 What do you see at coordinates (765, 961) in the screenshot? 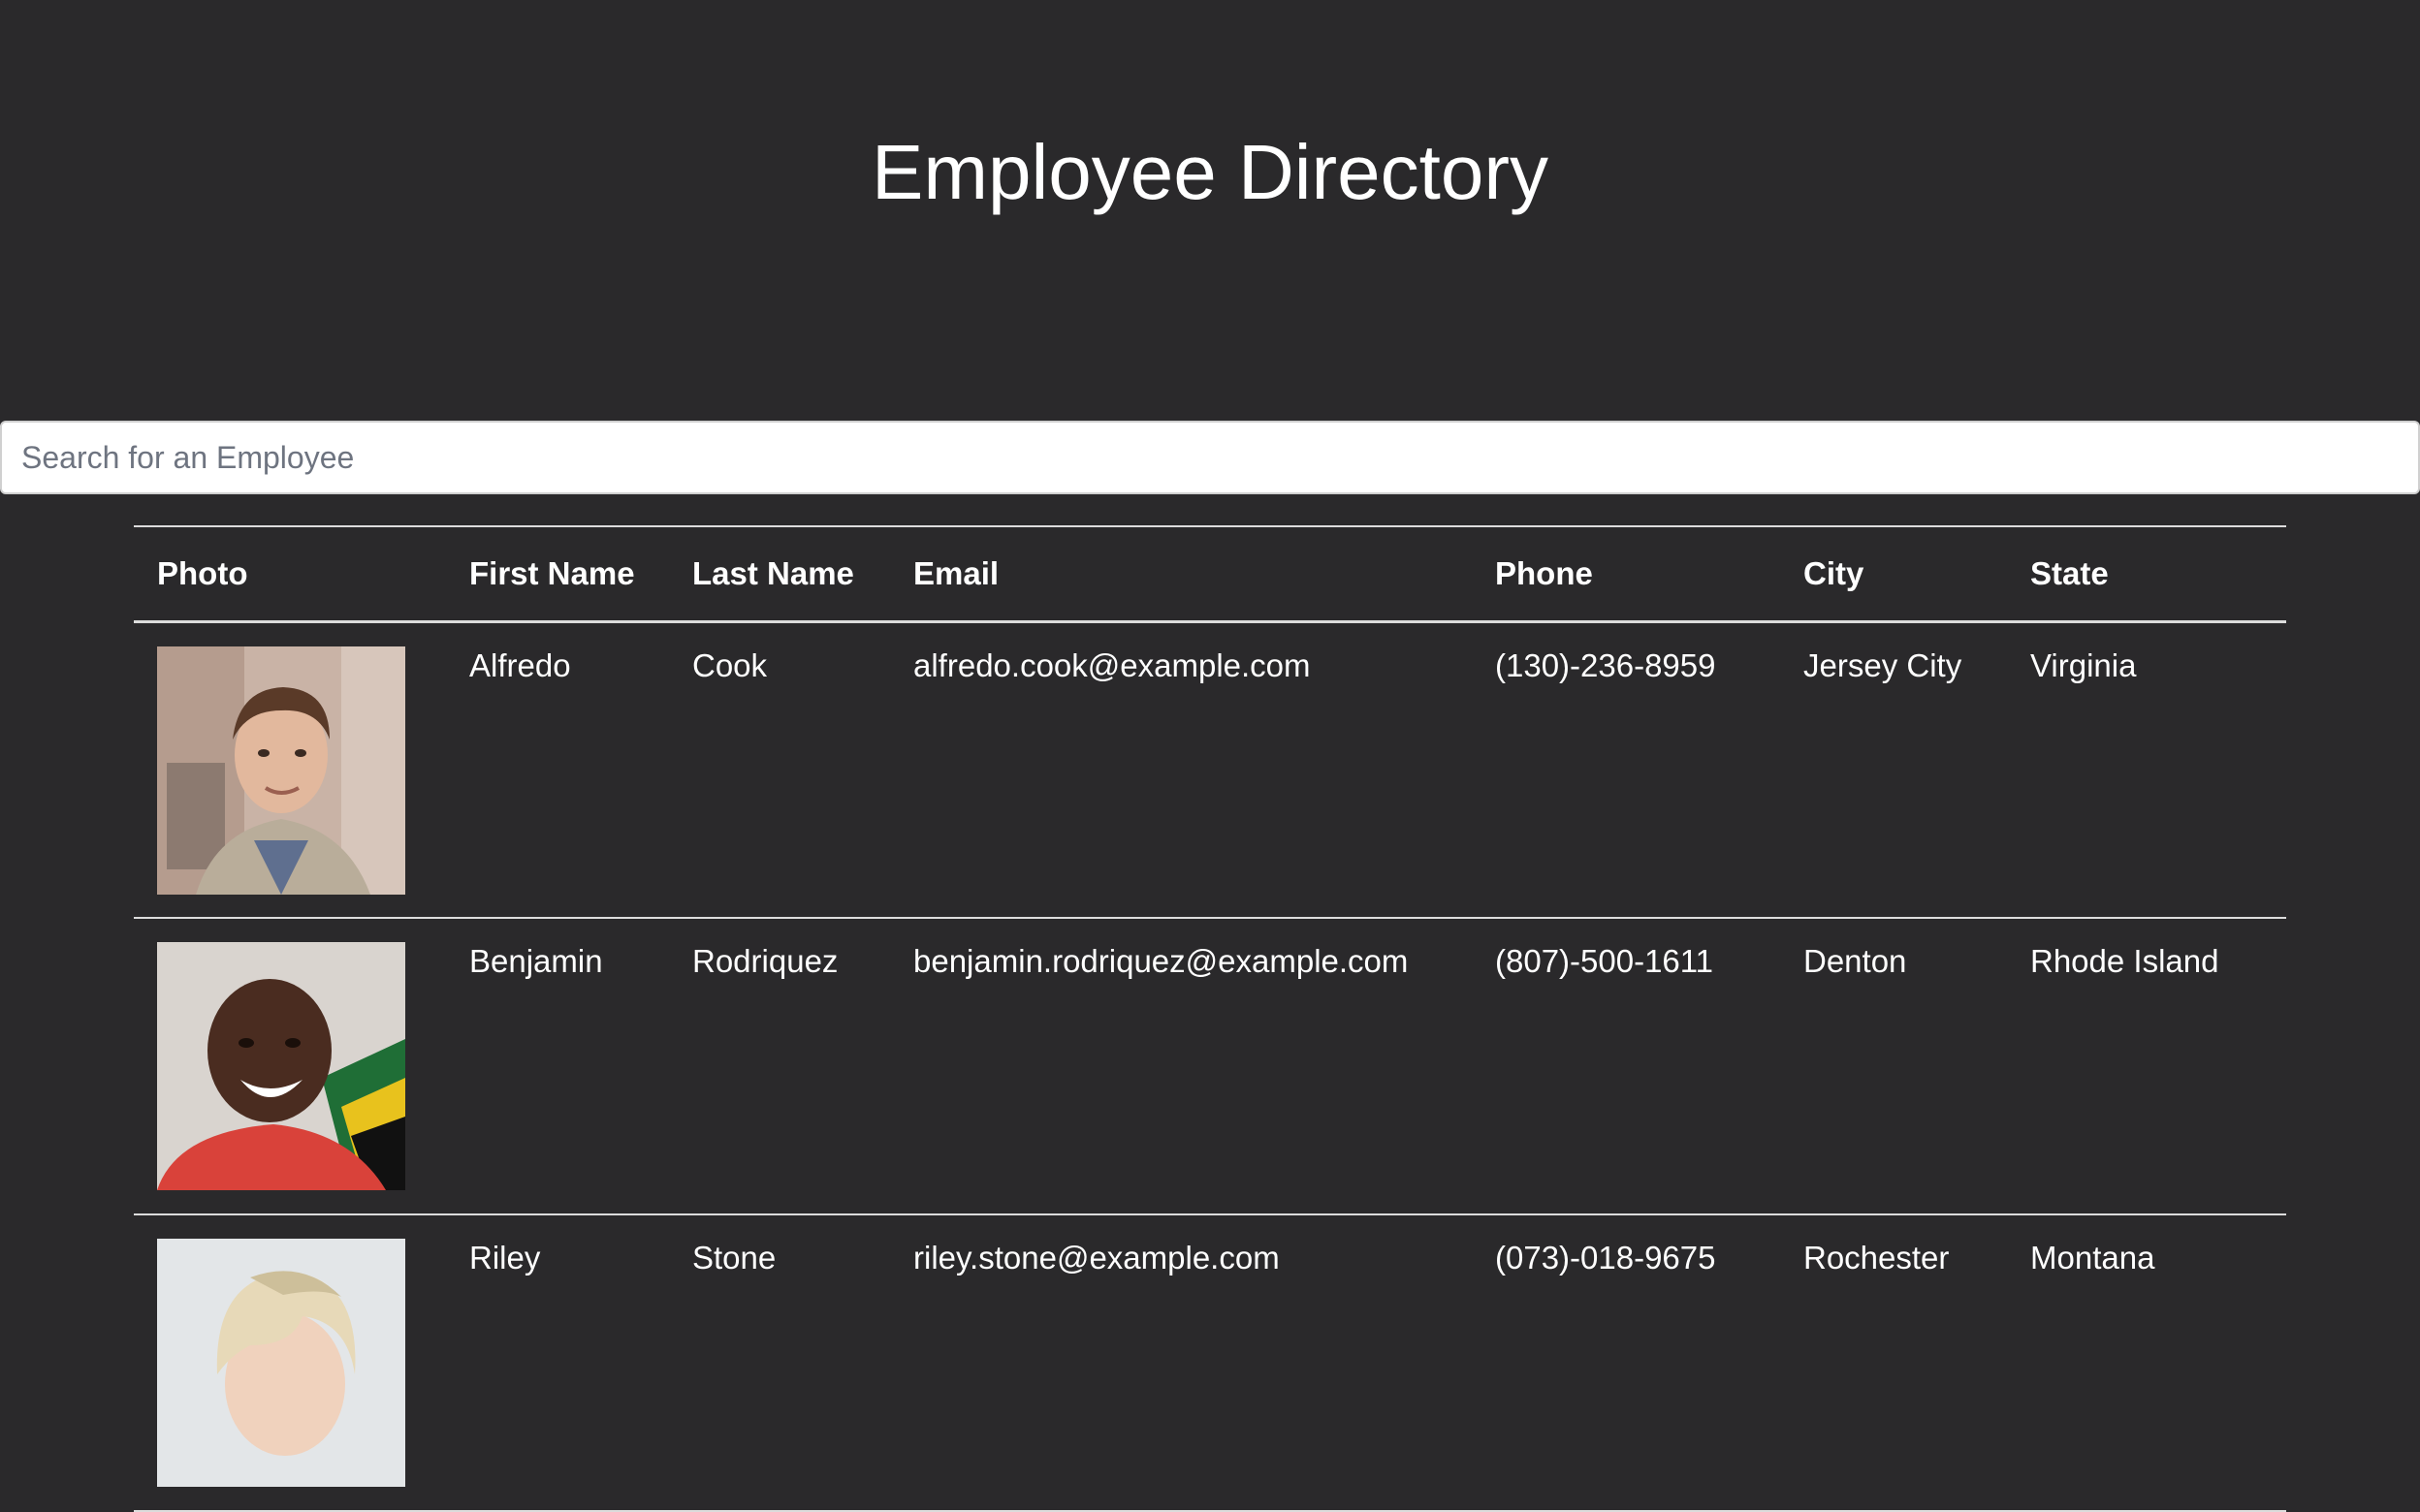
I see `last-name-cell: Rodriquez` at bounding box center [765, 961].